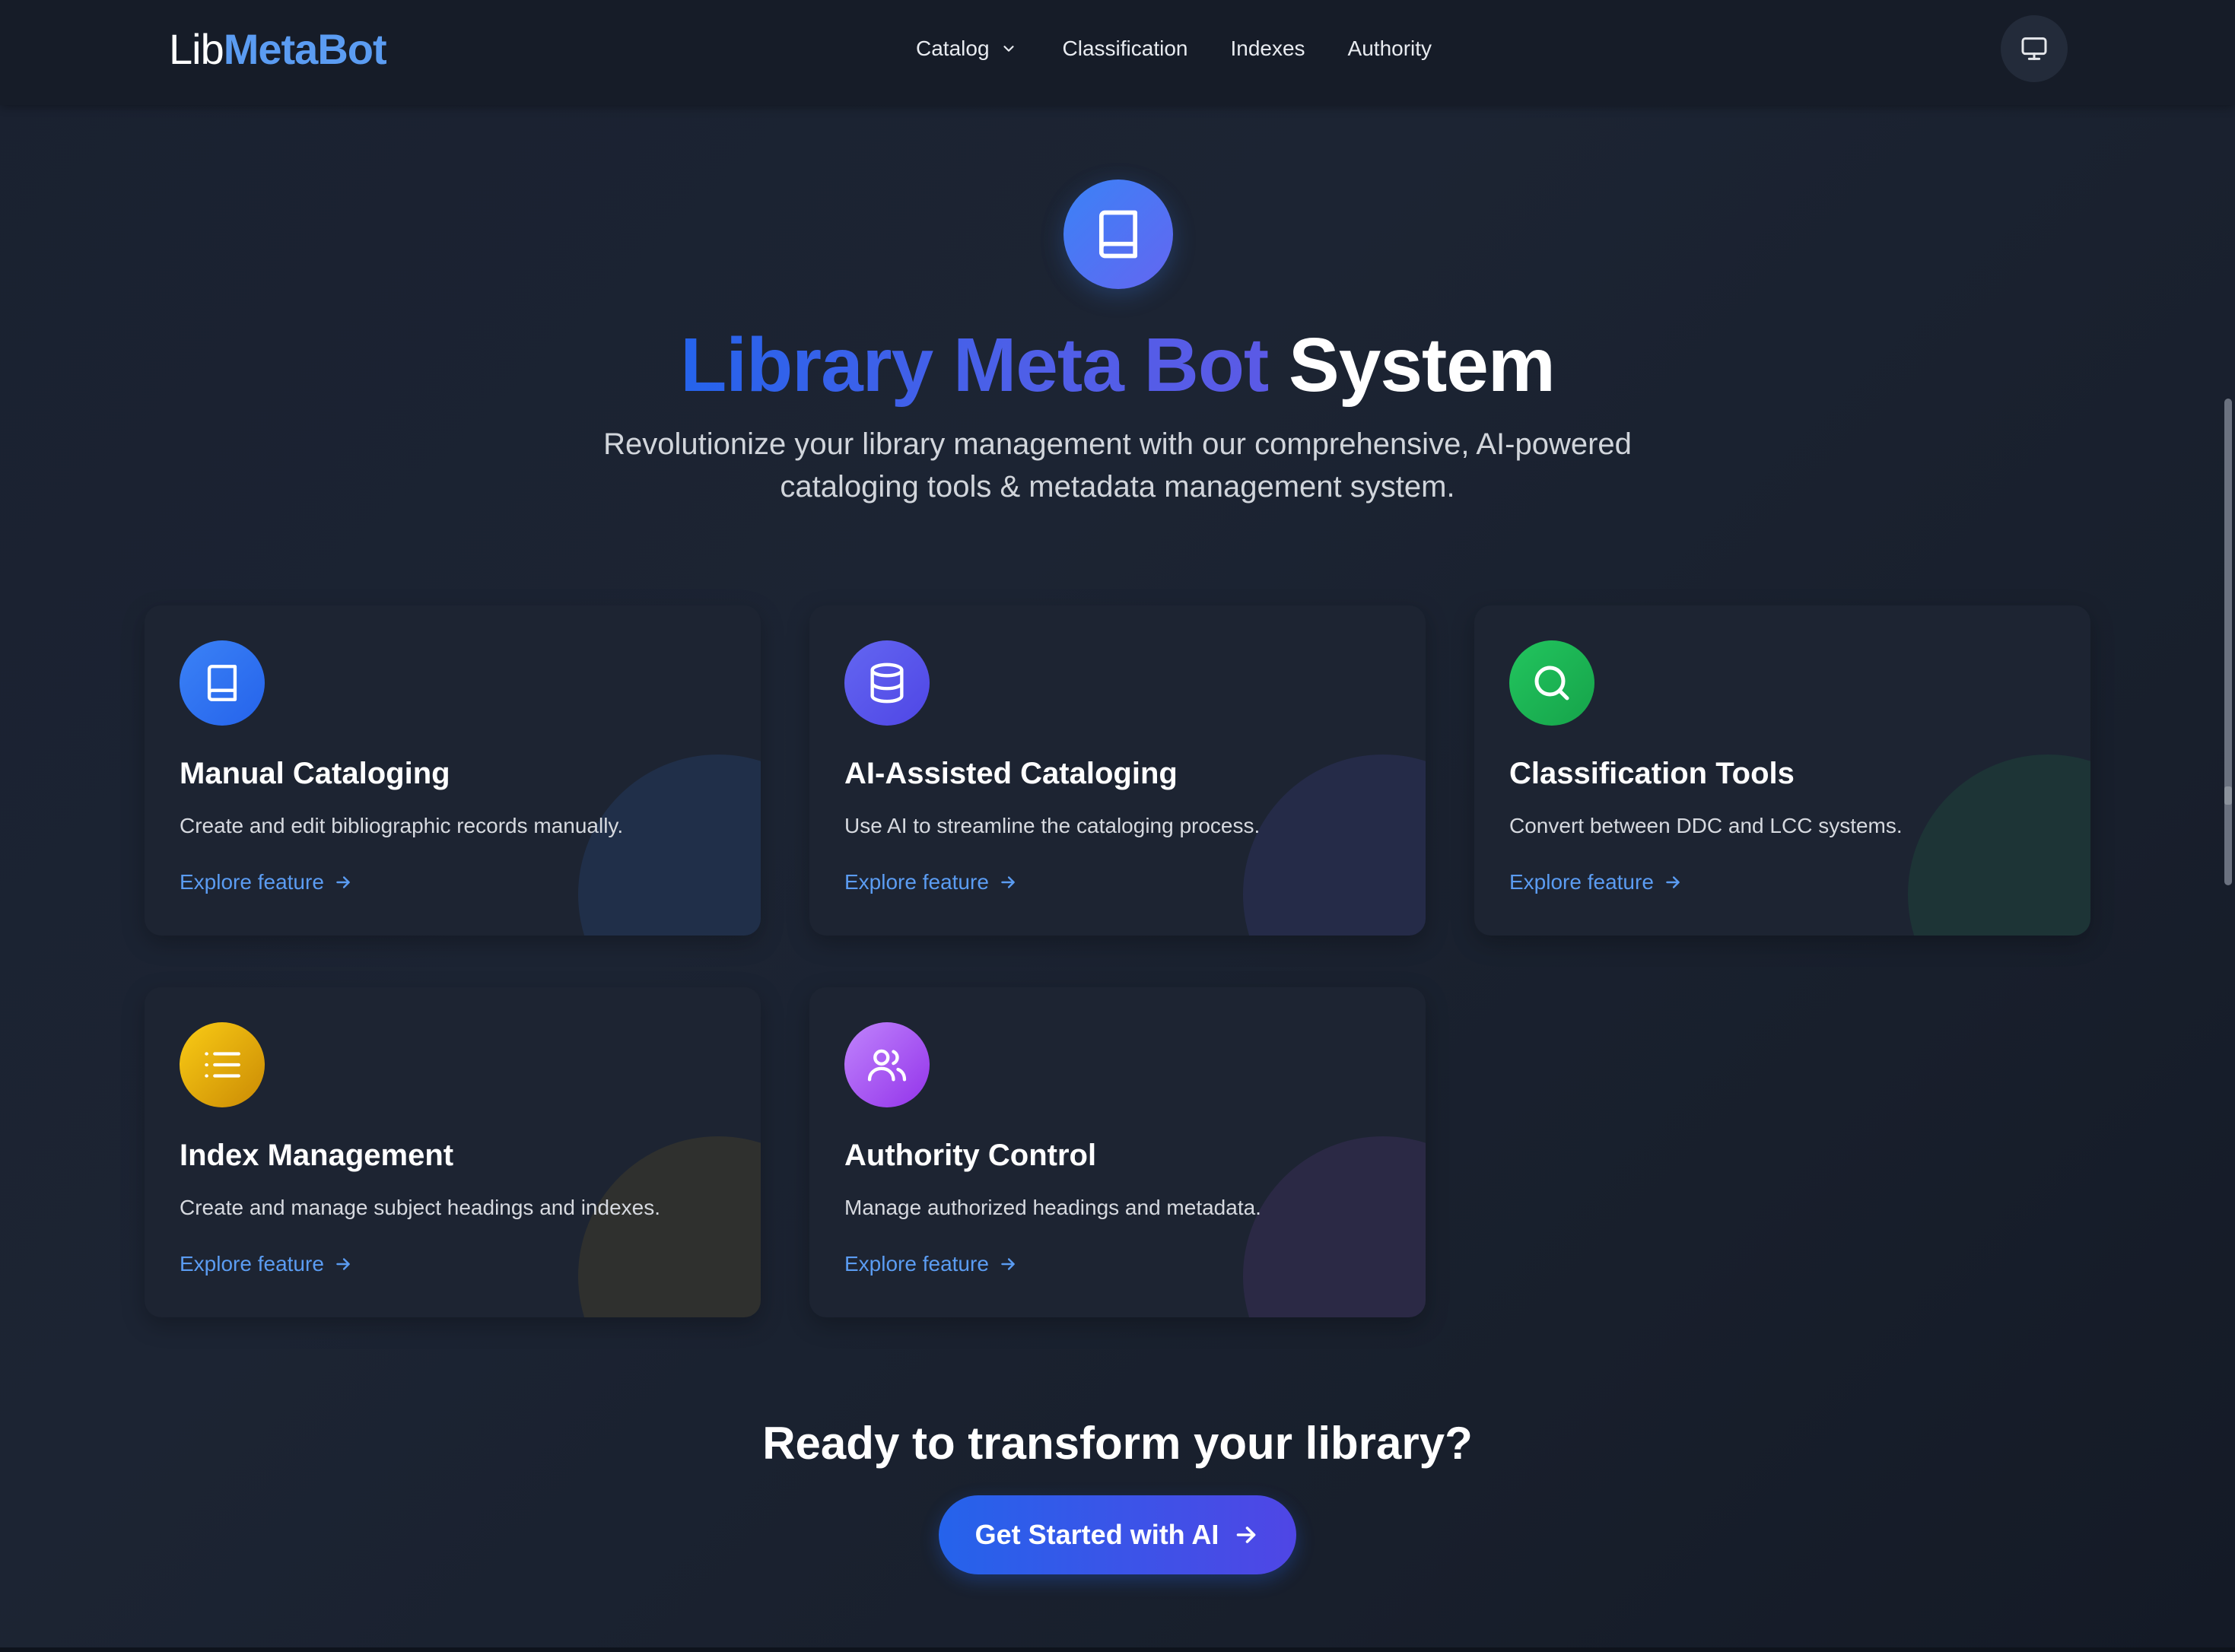 This screenshot has width=2235, height=1652. I want to click on database-icon, so click(887, 683).